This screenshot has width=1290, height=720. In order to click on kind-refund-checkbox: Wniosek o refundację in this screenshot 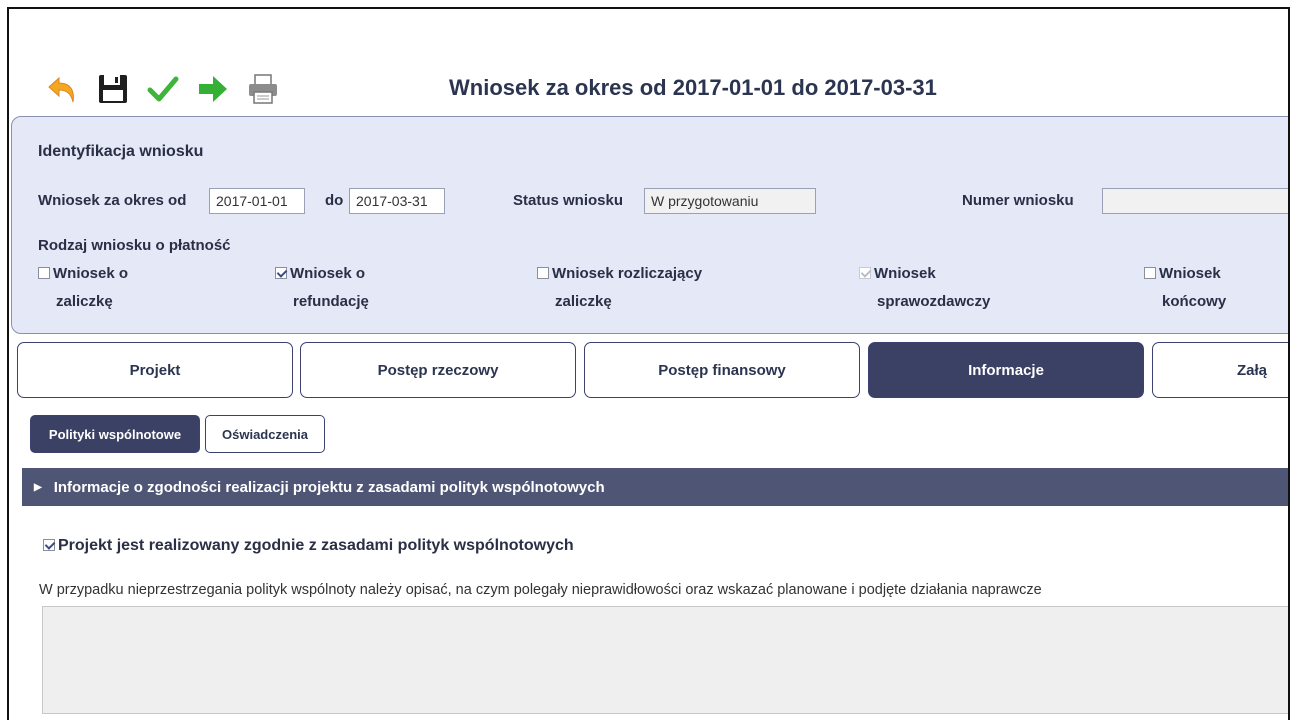, I will do `click(322, 288)`.